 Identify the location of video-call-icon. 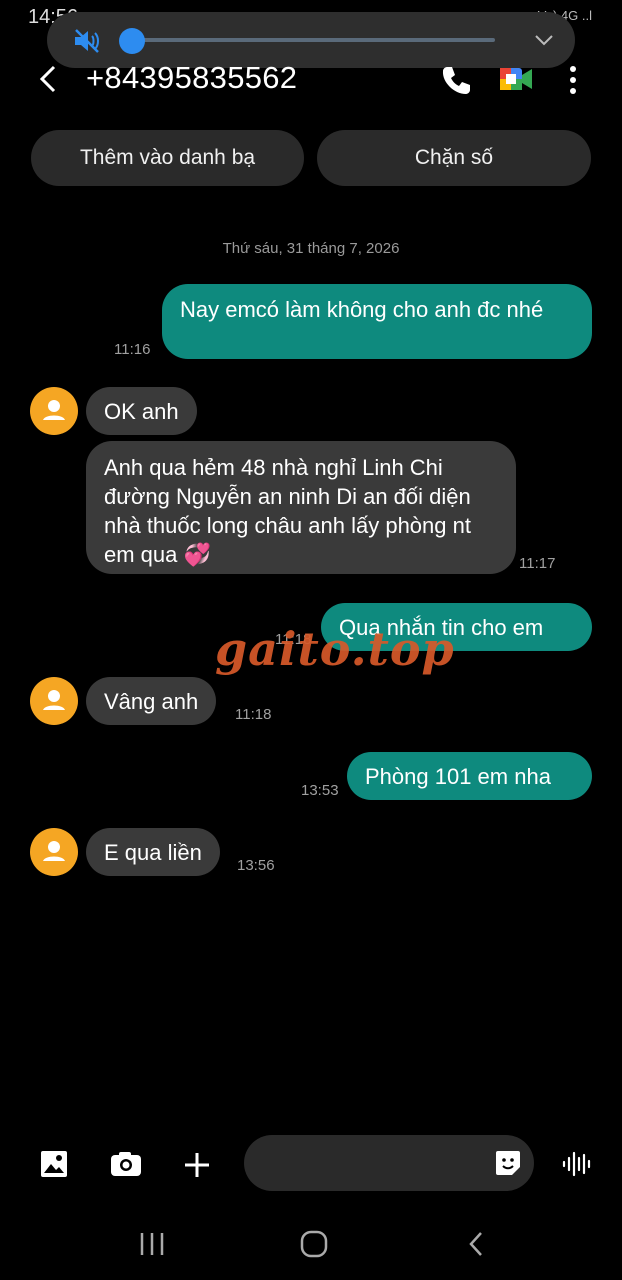
(516, 79).